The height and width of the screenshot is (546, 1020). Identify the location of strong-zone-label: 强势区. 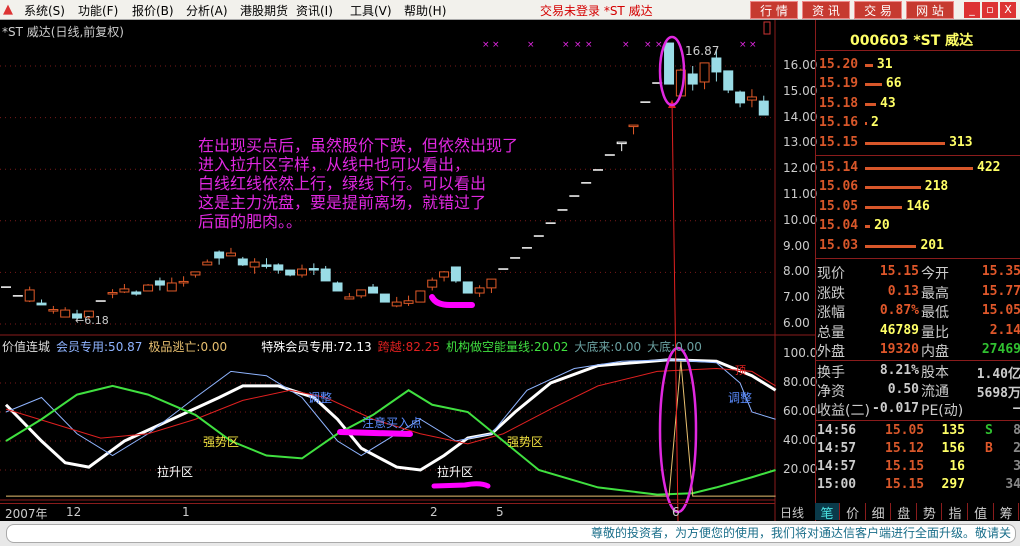
(221, 442).